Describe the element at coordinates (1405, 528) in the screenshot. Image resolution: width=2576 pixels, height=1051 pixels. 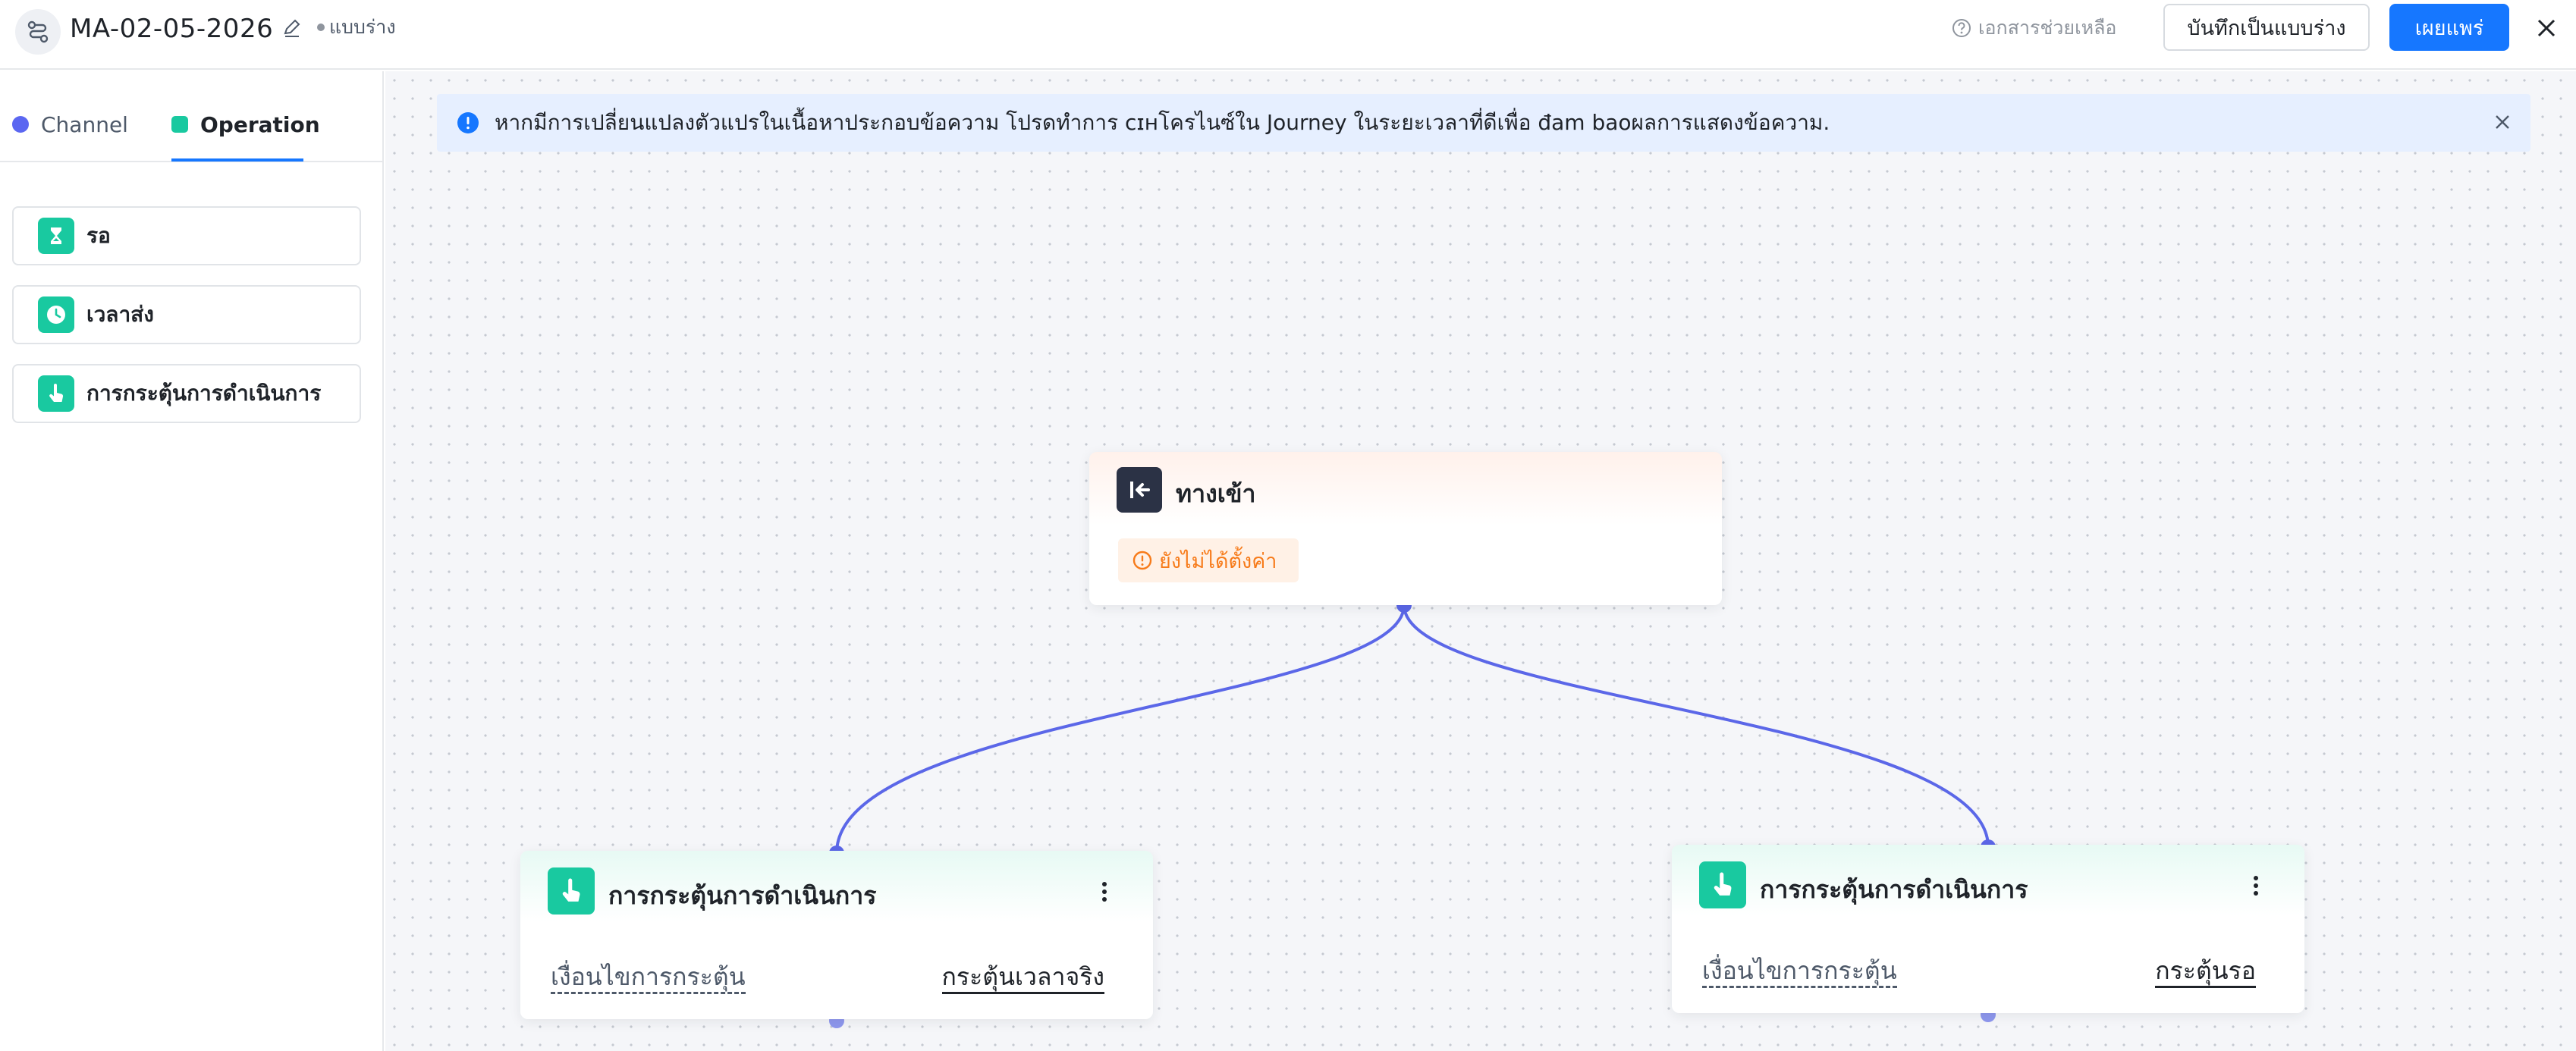
I see `entry-node: ทางเข้า ยังไม่ได้ตั้งค่า` at that location.